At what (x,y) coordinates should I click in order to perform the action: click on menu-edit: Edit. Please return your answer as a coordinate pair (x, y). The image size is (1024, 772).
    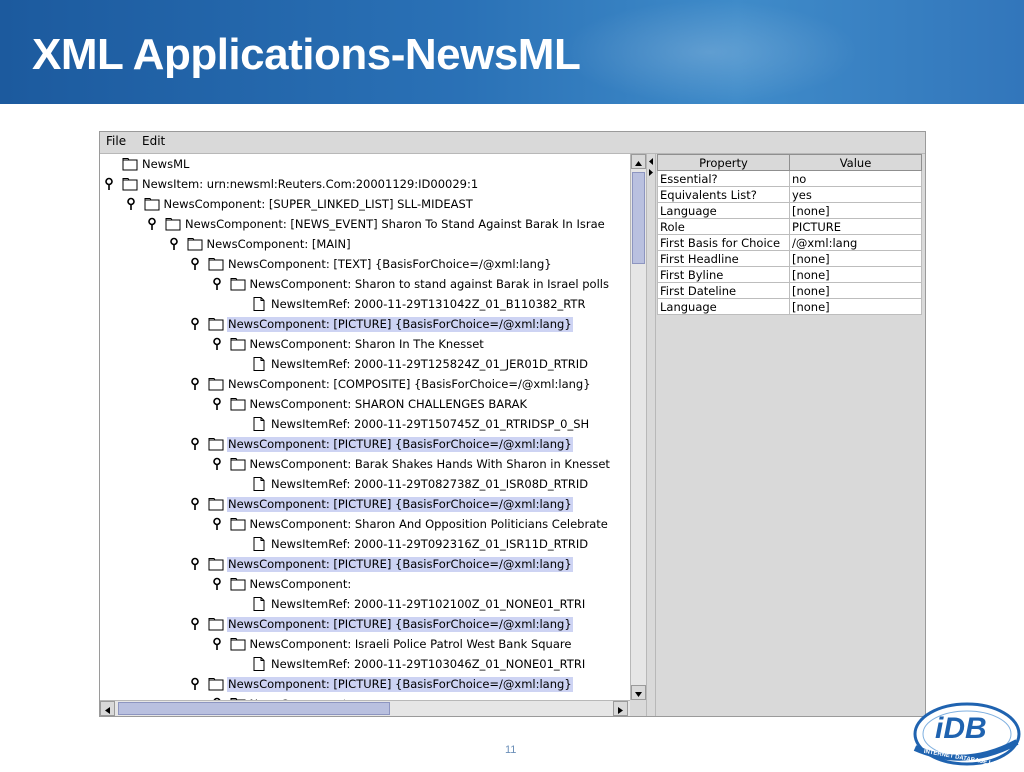
    Looking at the image, I should click on (153, 141).